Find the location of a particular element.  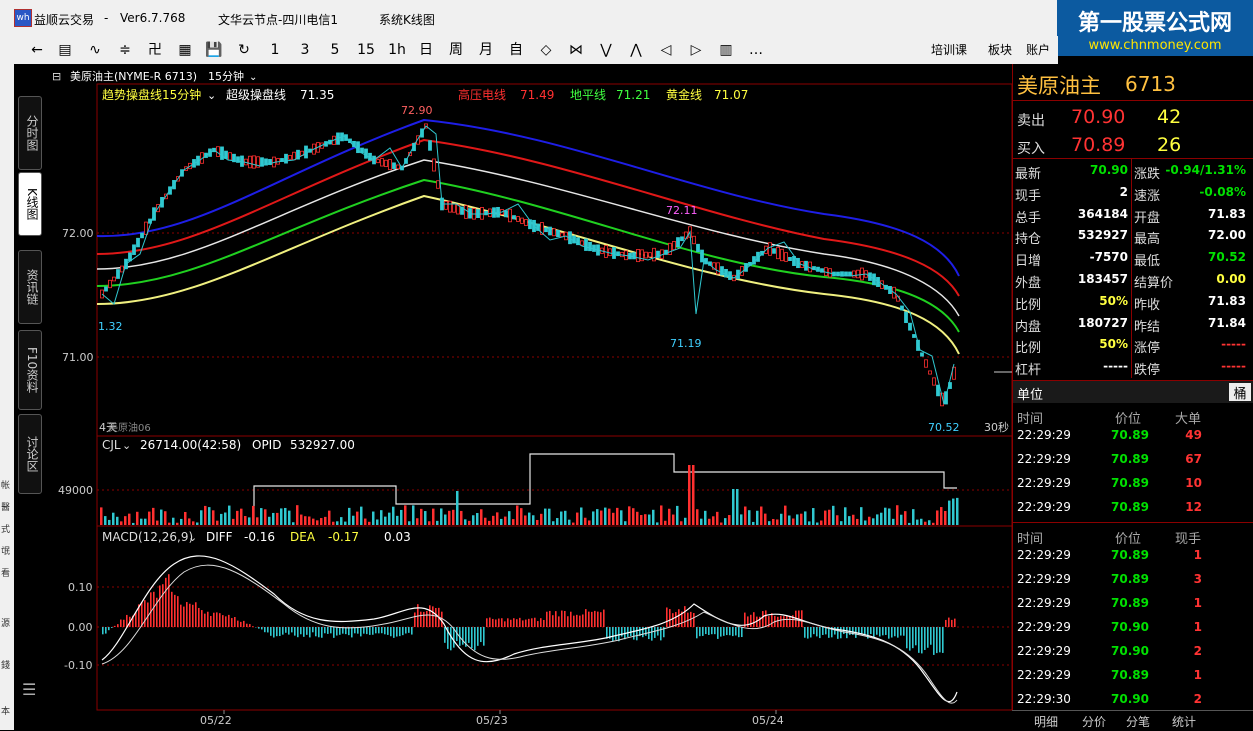

period-15min-button: 15 is located at coordinates (366, 50).